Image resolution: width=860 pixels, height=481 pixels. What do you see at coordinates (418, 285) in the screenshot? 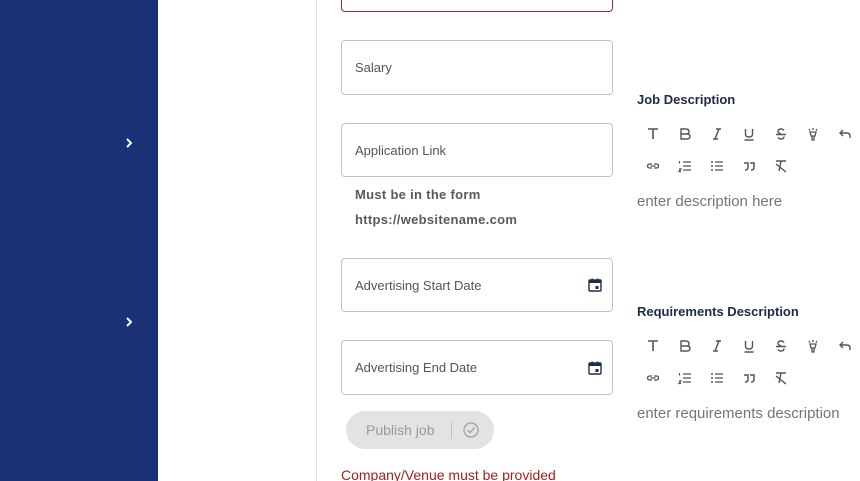
I see `start-date-placeholder: Advertising Start Date` at bounding box center [418, 285].